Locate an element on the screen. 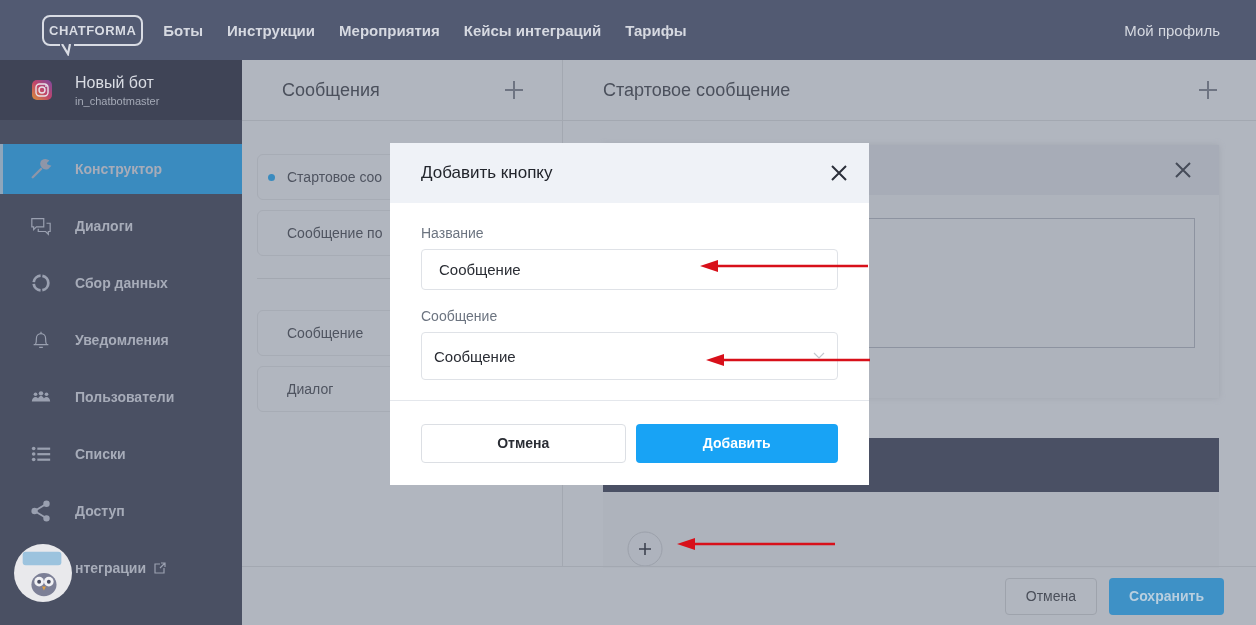  sidebar-item: нтеграции is located at coordinates (121, 568).